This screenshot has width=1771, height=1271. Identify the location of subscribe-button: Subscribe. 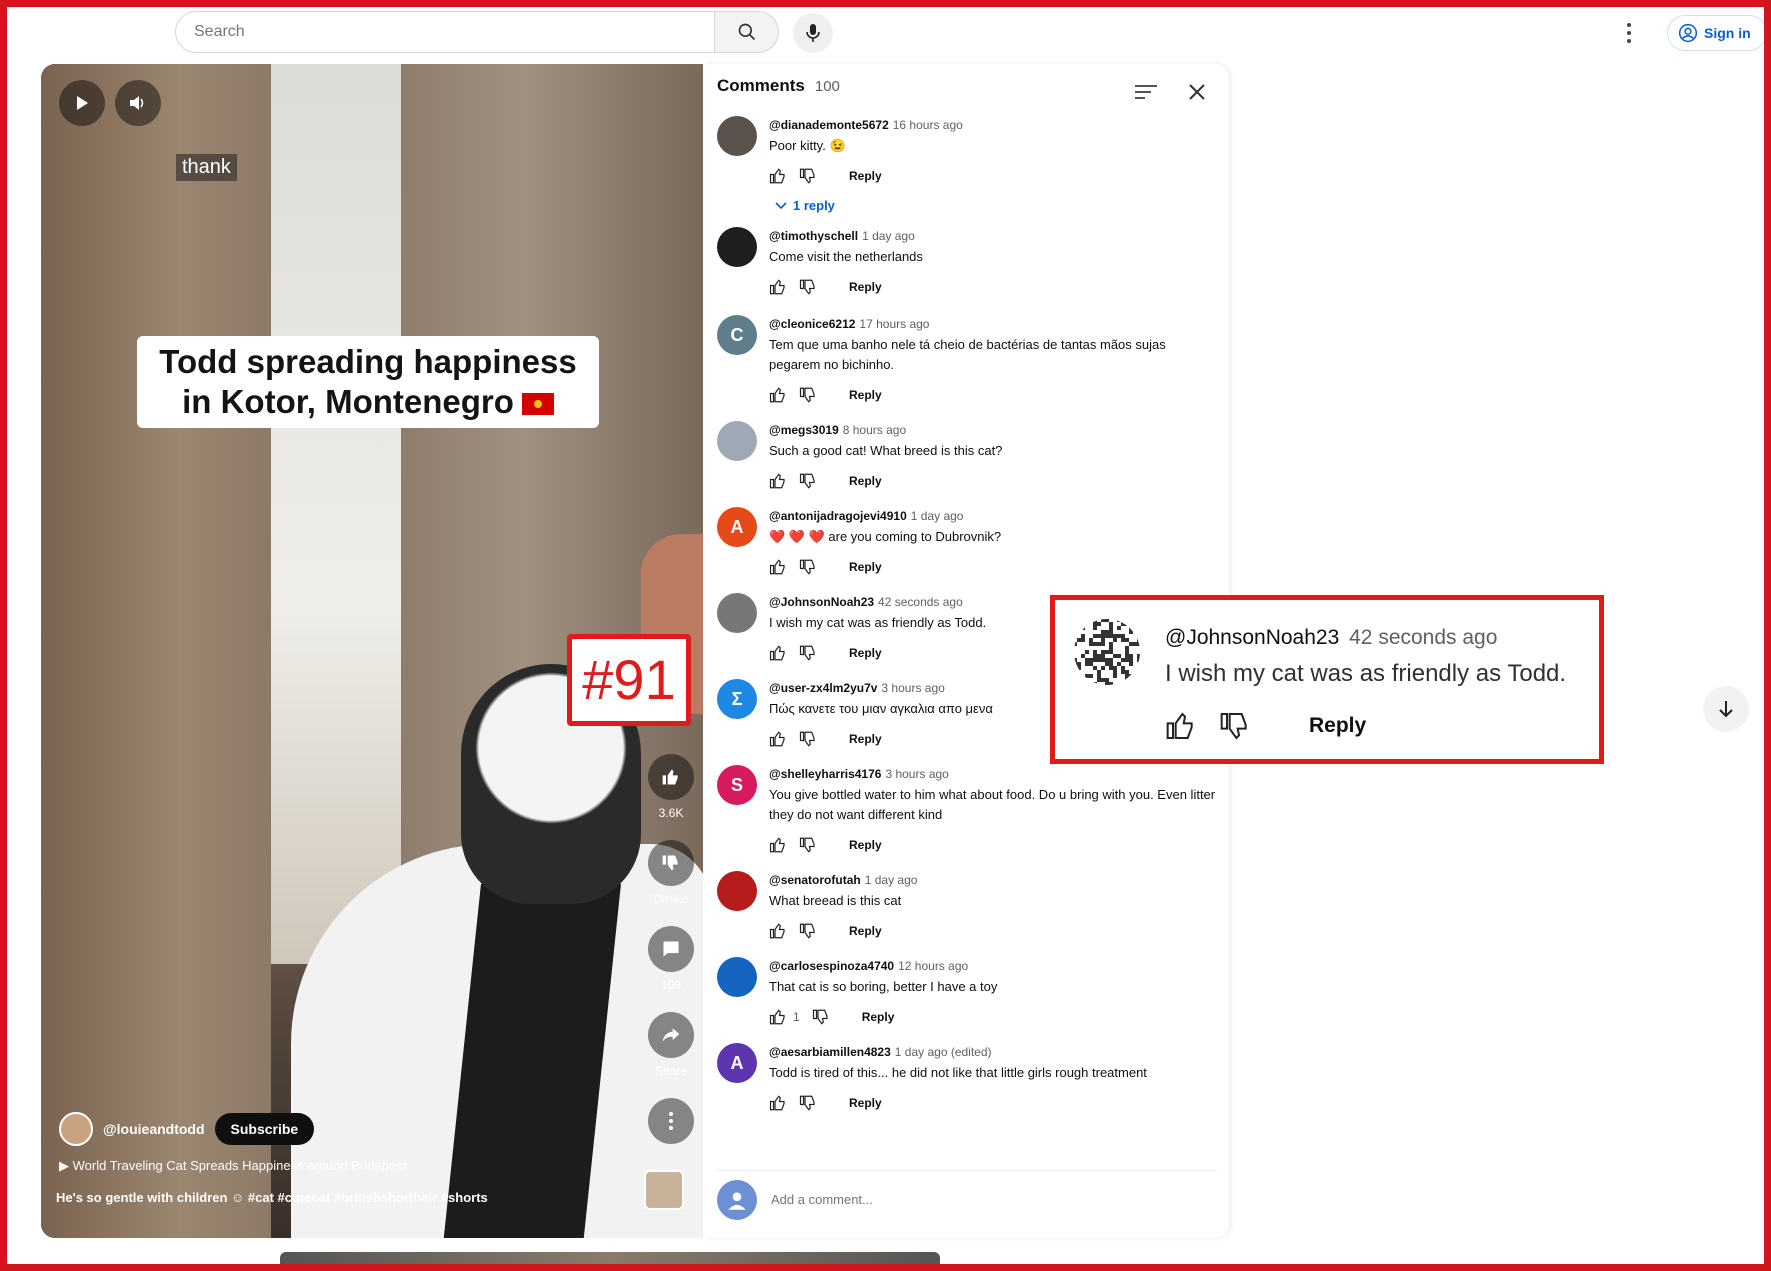
(264, 1129).